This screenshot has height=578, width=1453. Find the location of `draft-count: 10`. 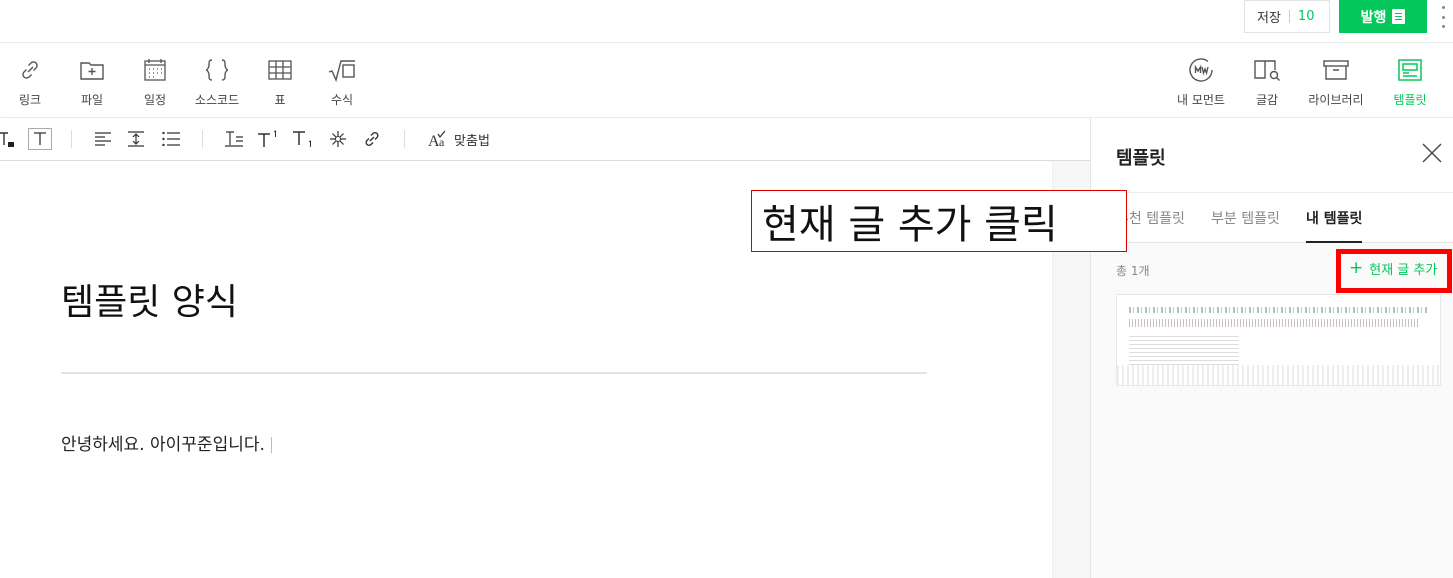

draft-count: 10 is located at coordinates (1306, 16).